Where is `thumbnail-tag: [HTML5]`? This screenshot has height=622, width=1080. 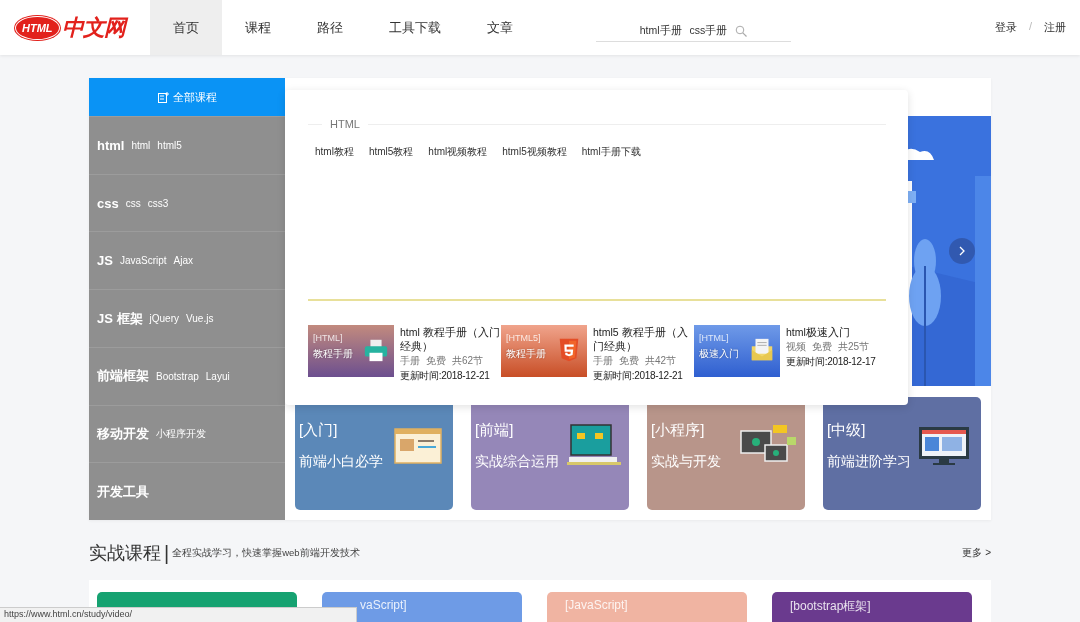 thumbnail-tag: [HTML5] is located at coordinates (523, 338).